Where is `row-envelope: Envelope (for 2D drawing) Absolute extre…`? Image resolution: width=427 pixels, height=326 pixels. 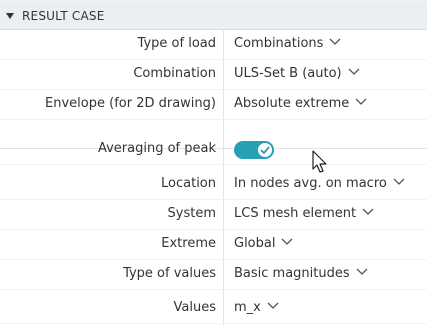 row-envelope: Envelope (for 2D drawing) Absolute extre… is located at coordinates (213, 104).